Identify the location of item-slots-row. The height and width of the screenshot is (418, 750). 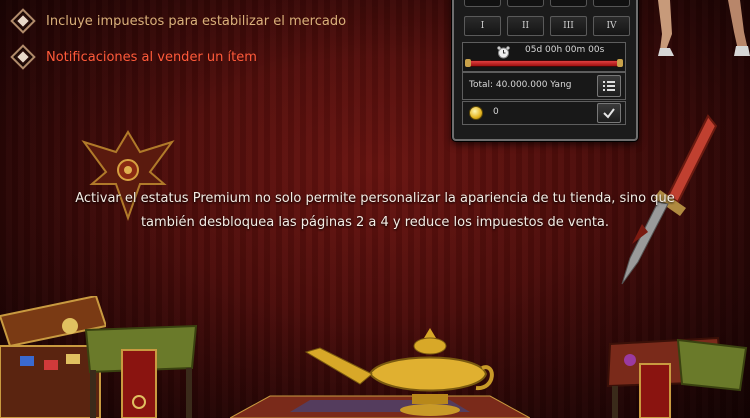
(547, 3).